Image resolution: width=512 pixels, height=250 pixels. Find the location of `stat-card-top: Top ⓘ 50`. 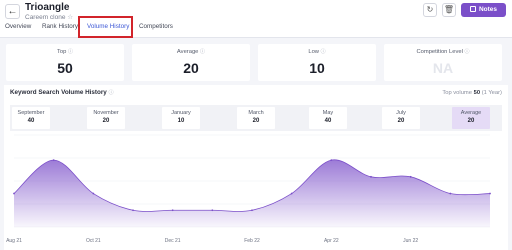

stat-card-top: Top ⓘ 50 is located at coordinates (65, 62).